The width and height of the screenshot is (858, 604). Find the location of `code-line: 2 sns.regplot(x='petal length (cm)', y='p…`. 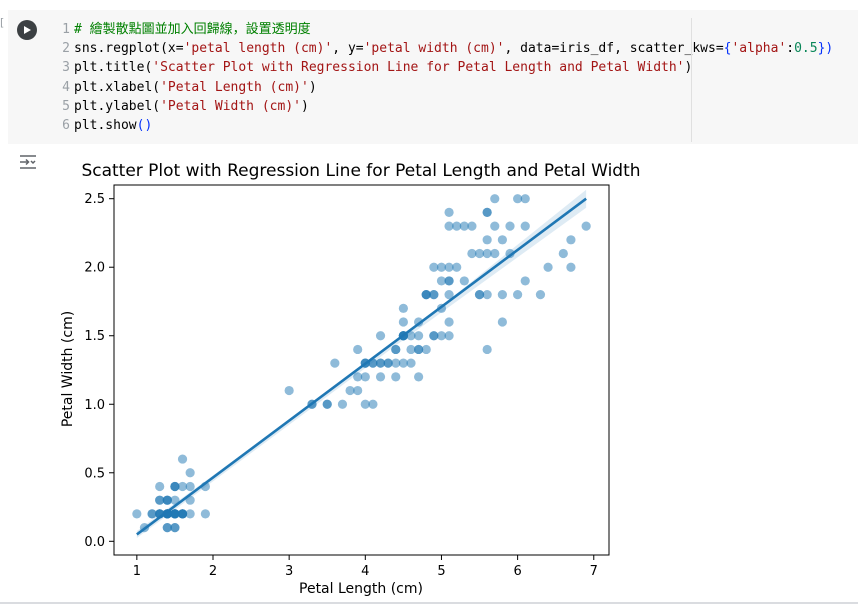

code-line: 2 sns.regplot(x='petal length (cm)', y='p… is located at coordinates (443, 48).